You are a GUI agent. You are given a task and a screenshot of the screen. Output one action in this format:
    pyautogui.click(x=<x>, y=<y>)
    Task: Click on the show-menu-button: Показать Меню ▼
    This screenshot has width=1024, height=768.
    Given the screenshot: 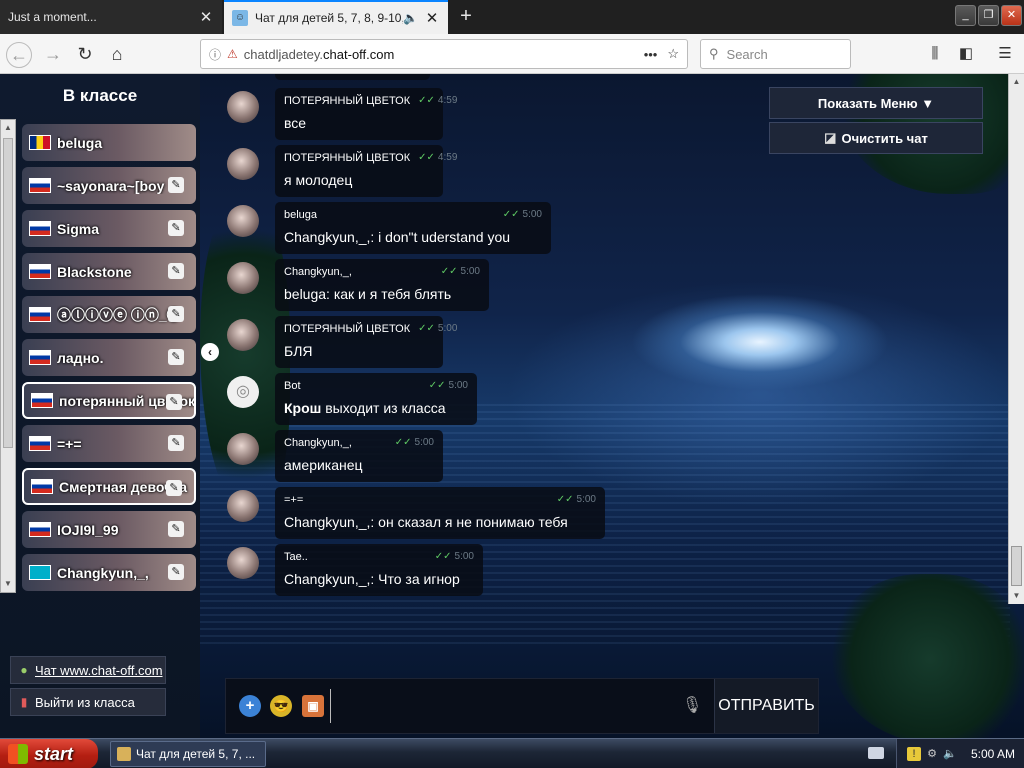 What is the action you would take?
    pyautogui.click(x=876, y=103)
    